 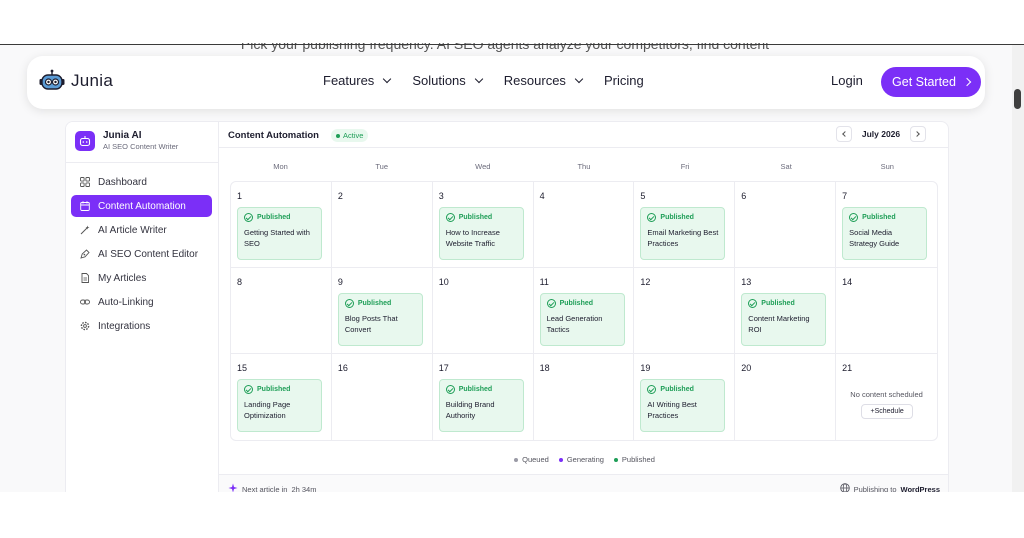 I want to click on calendar-day-cell: 12, so click(x=685, y=311).